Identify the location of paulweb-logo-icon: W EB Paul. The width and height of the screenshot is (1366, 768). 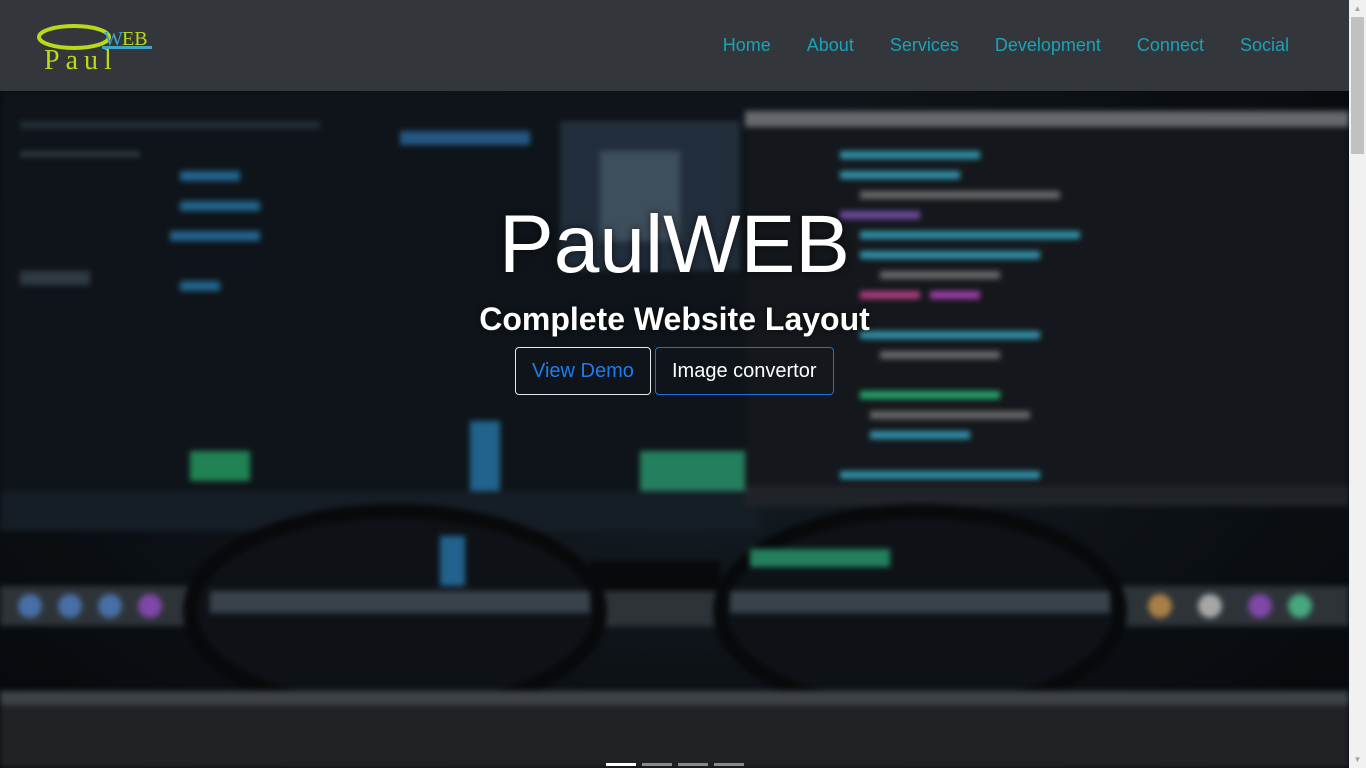
(94, 48).